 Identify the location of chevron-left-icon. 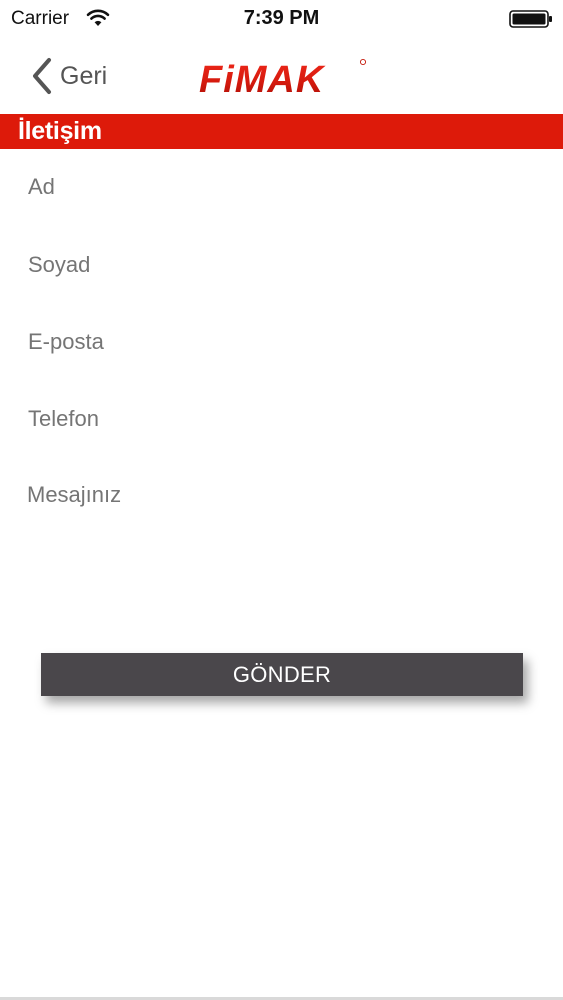
(42, 76).